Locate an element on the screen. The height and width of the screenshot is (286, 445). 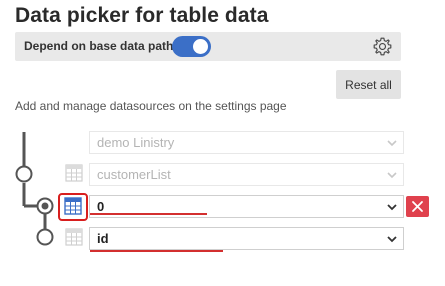
table-select: customerList is located at coordinates (246, 174).